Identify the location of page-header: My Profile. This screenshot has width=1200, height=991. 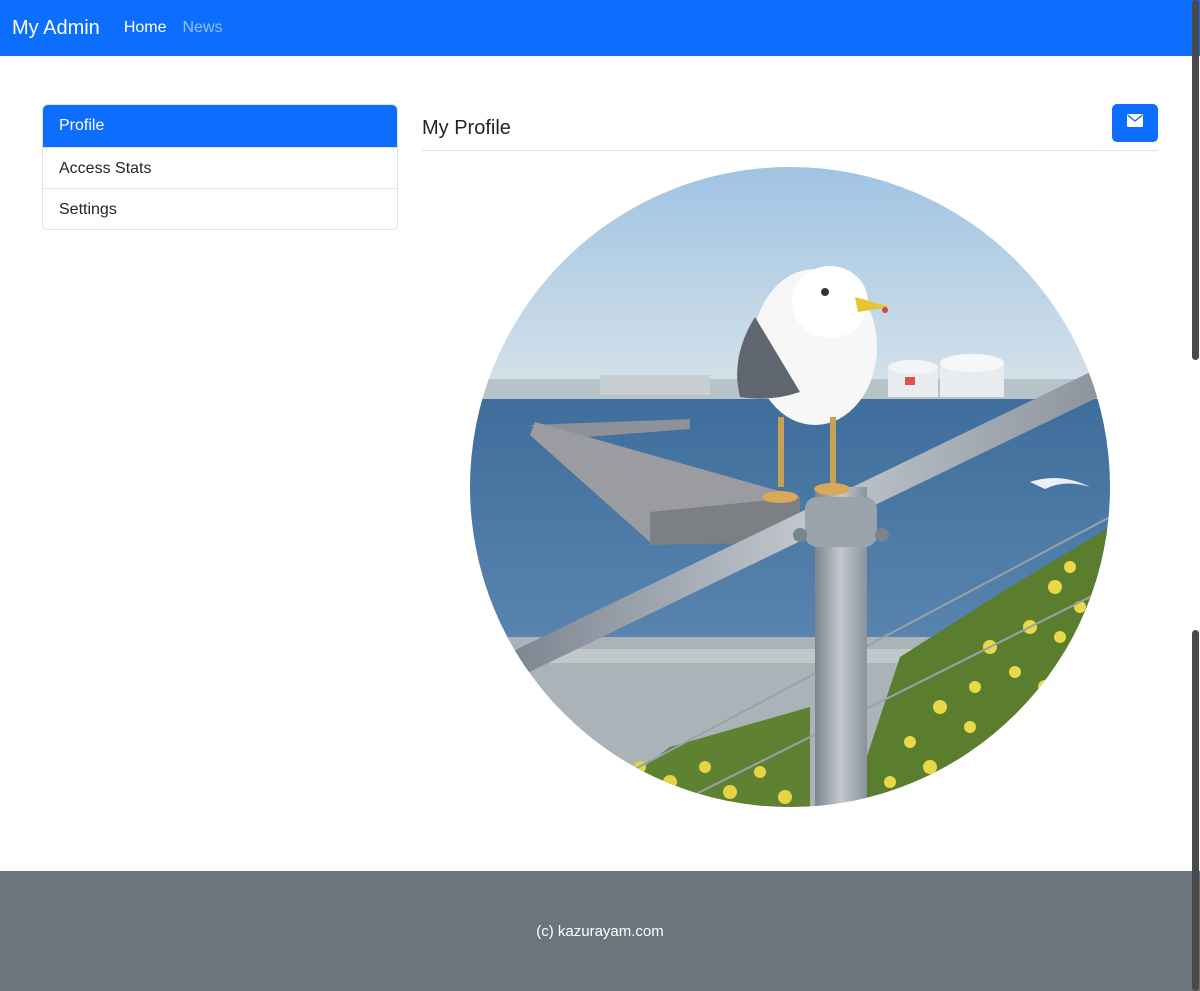
(790, 127).